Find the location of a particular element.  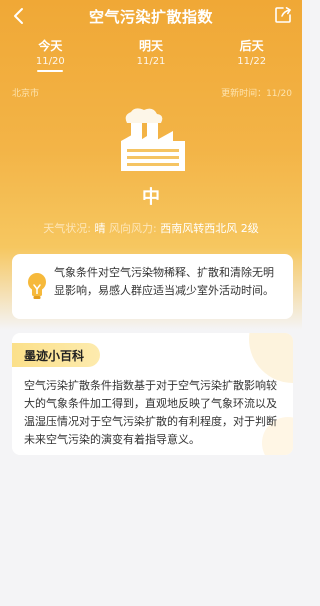

tab-date: 11/21 is located at coordinates (151, 61).